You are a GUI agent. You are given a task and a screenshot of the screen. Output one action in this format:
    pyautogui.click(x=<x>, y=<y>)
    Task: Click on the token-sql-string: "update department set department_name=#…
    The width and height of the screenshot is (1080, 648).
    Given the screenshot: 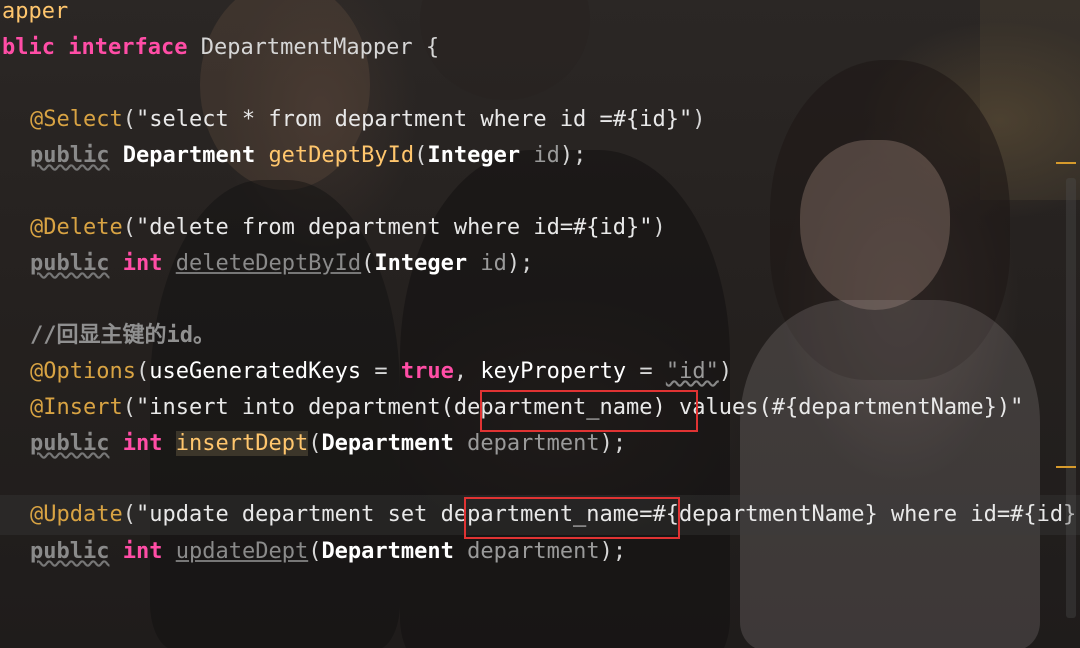 What is the action you would take?
    pyautogui.click(x=607, y=514)
    